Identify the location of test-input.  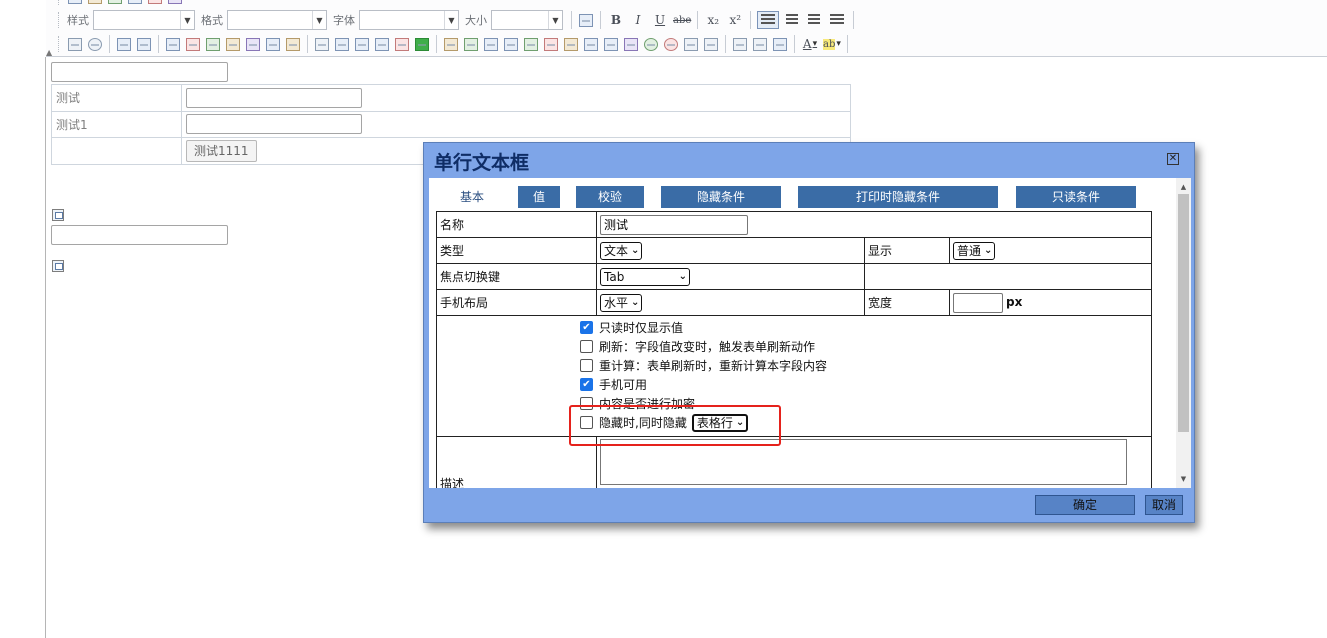
(274, 97).